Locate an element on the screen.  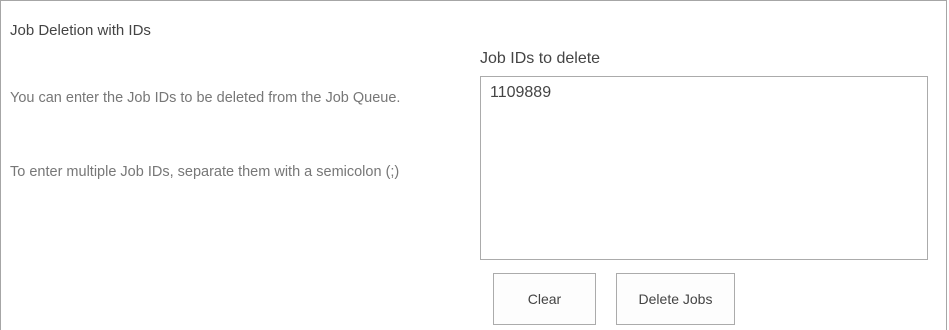
section-title: Job Deletion with IDs is located at coordinates (80, 30).